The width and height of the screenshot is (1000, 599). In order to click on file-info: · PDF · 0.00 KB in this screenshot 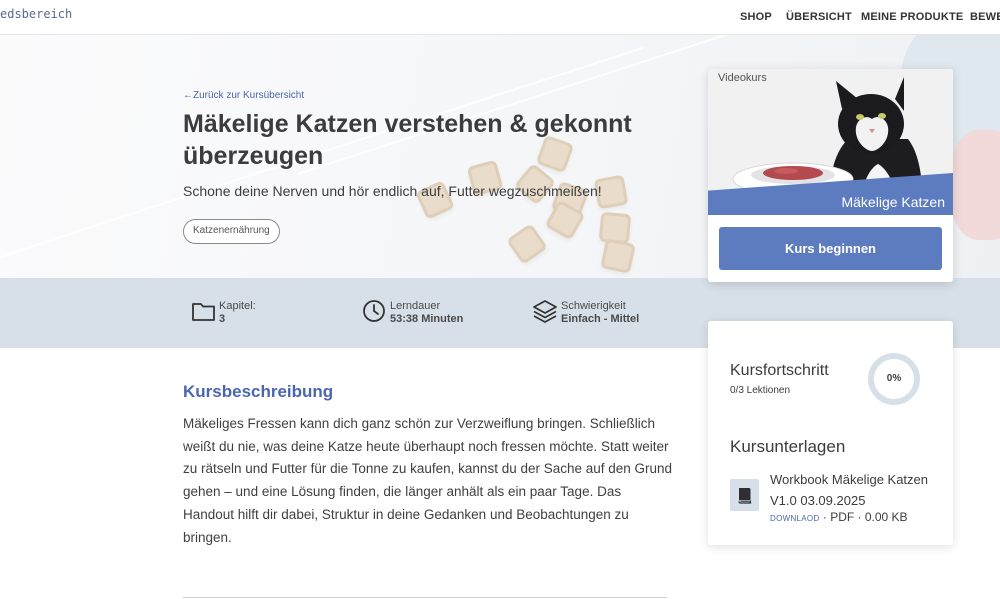, I will do `click(865, 517)`.